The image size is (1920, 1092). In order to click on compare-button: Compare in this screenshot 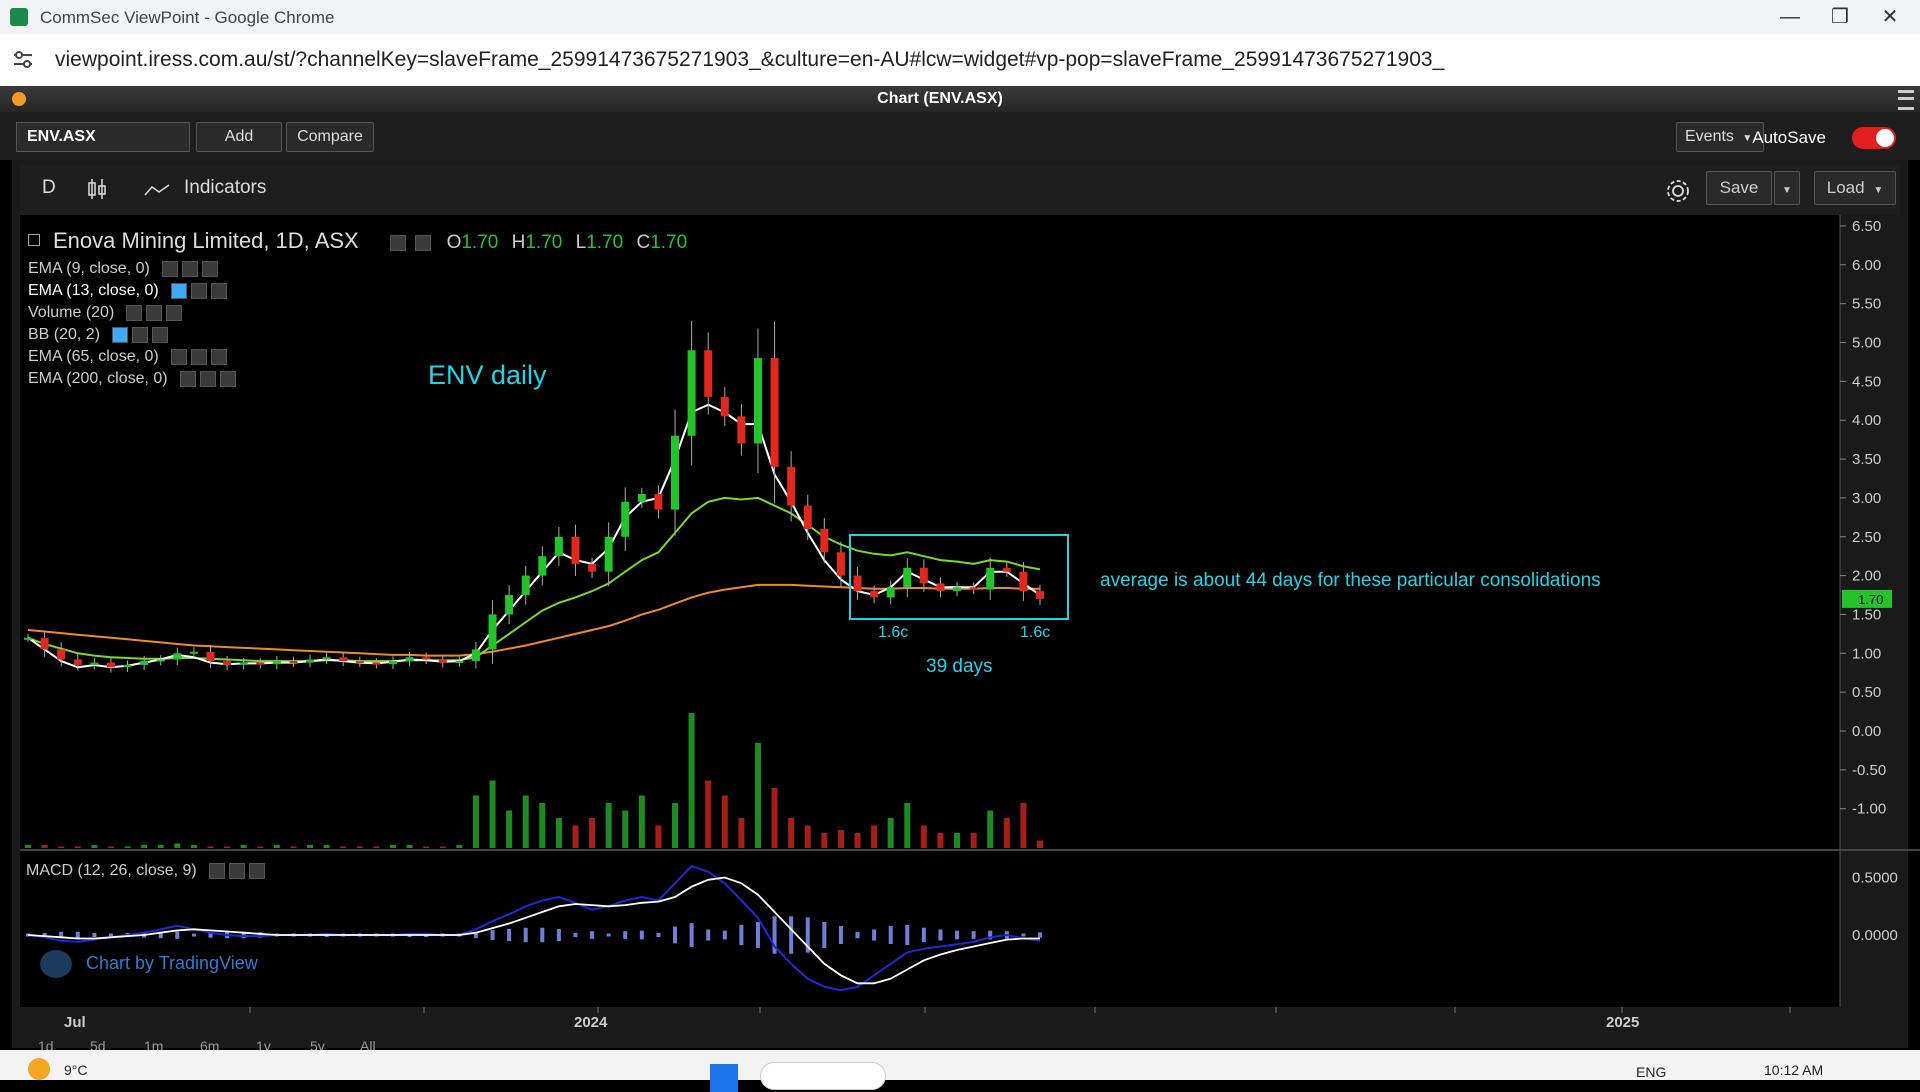, I will do `click(330, 137)`.